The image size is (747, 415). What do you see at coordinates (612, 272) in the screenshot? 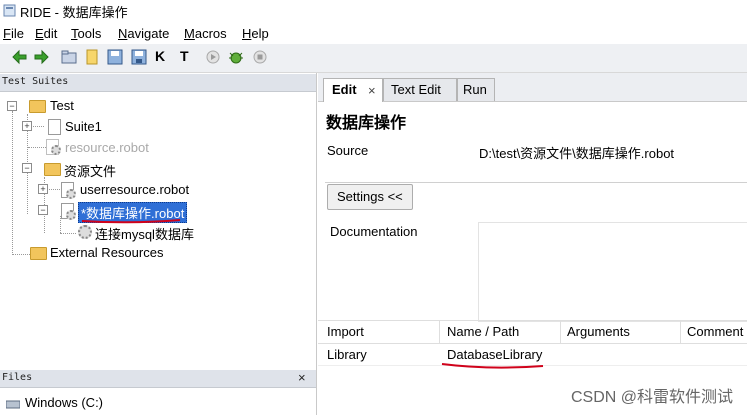
I see `documentation-textarea` at bounding box center [612, 272].